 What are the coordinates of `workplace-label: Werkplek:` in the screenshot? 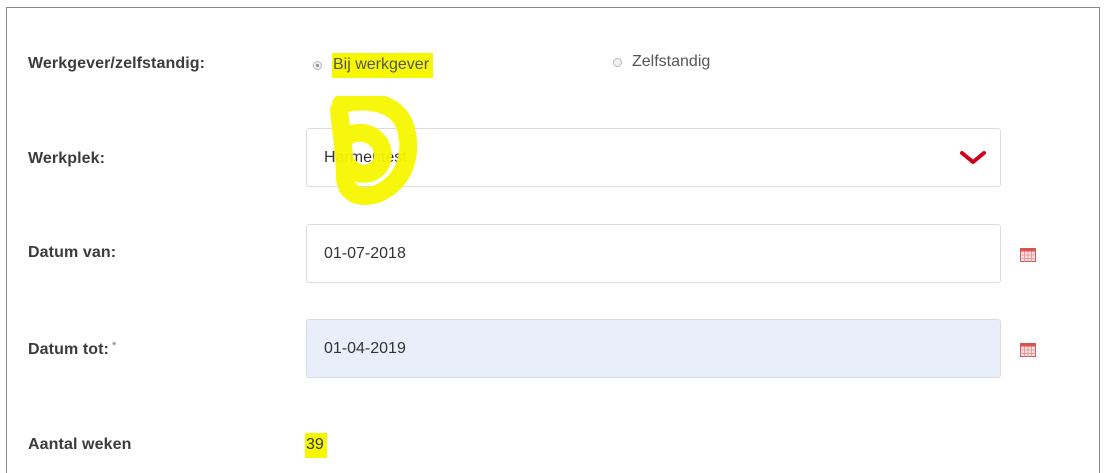 It's located at (67, 158).